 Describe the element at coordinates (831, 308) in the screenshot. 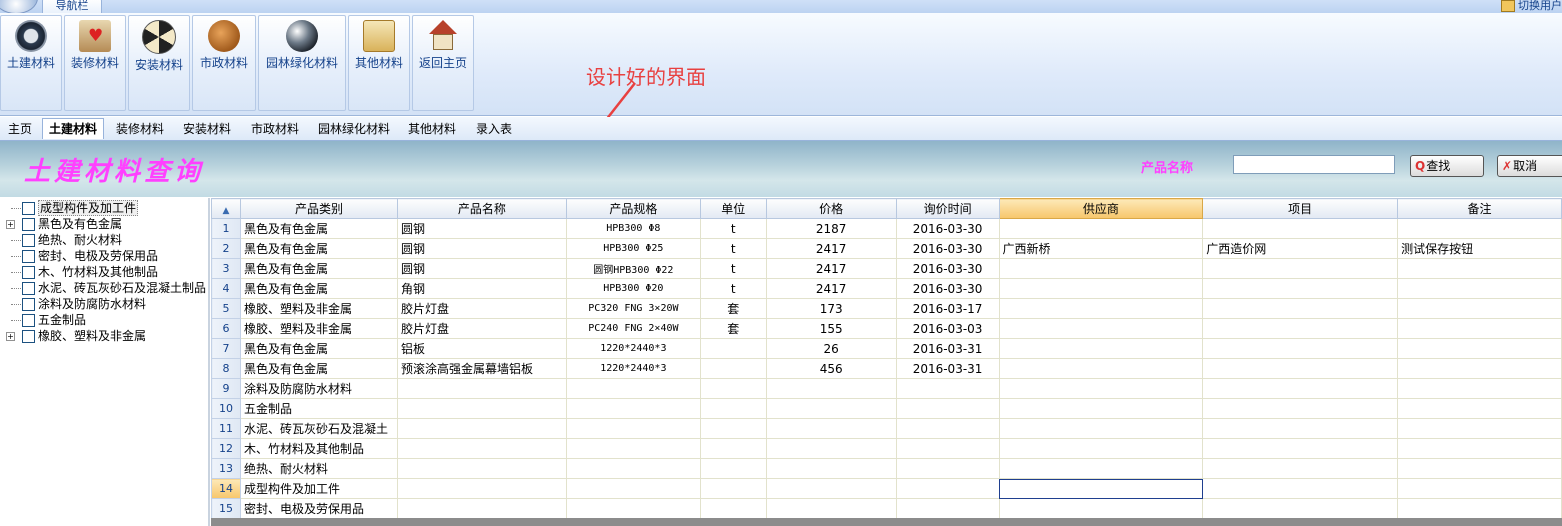

I see `table-cell: 173` at that location.